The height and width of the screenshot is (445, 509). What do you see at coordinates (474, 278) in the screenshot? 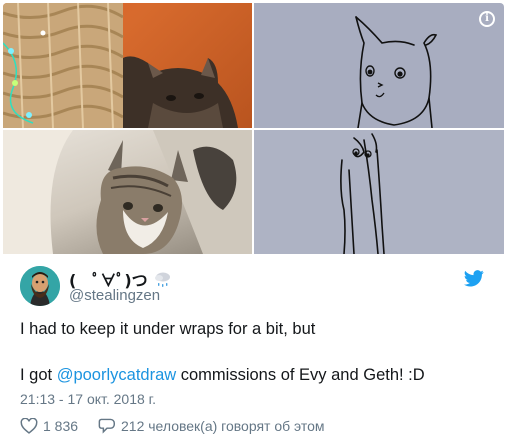
I see `twitter-bird-icon` at bounding box center [474, 278].